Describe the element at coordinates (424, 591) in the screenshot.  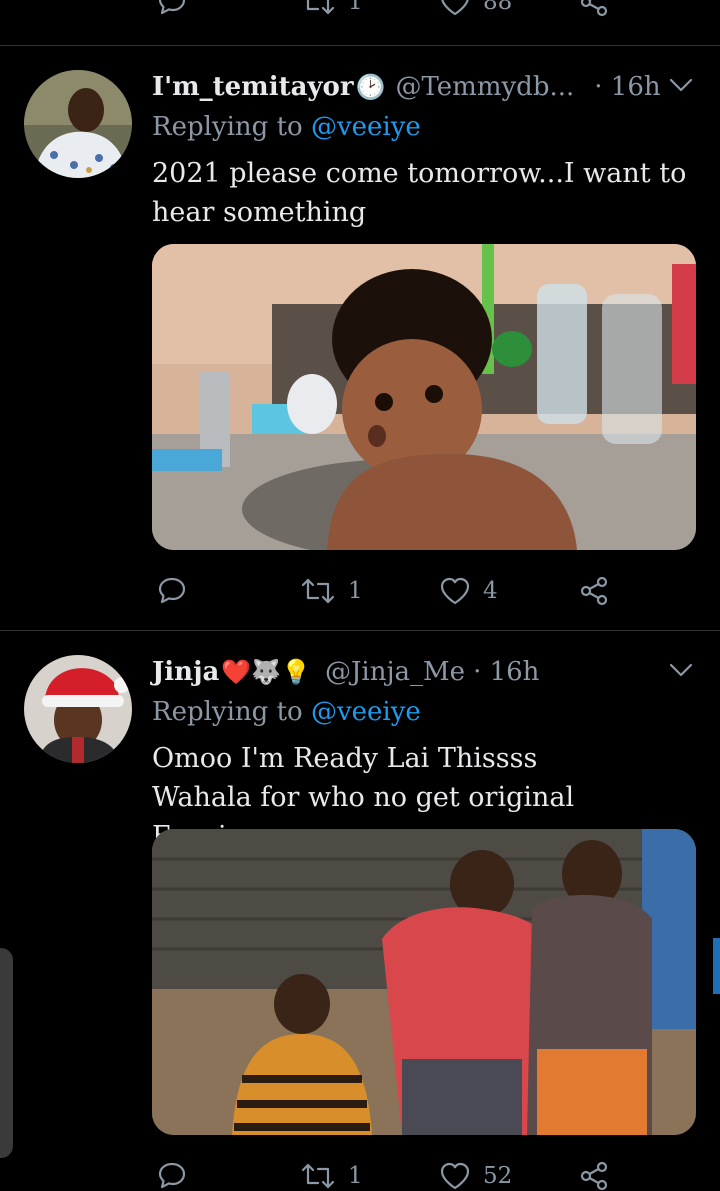
I see `action-bar: 1 4` at that location.